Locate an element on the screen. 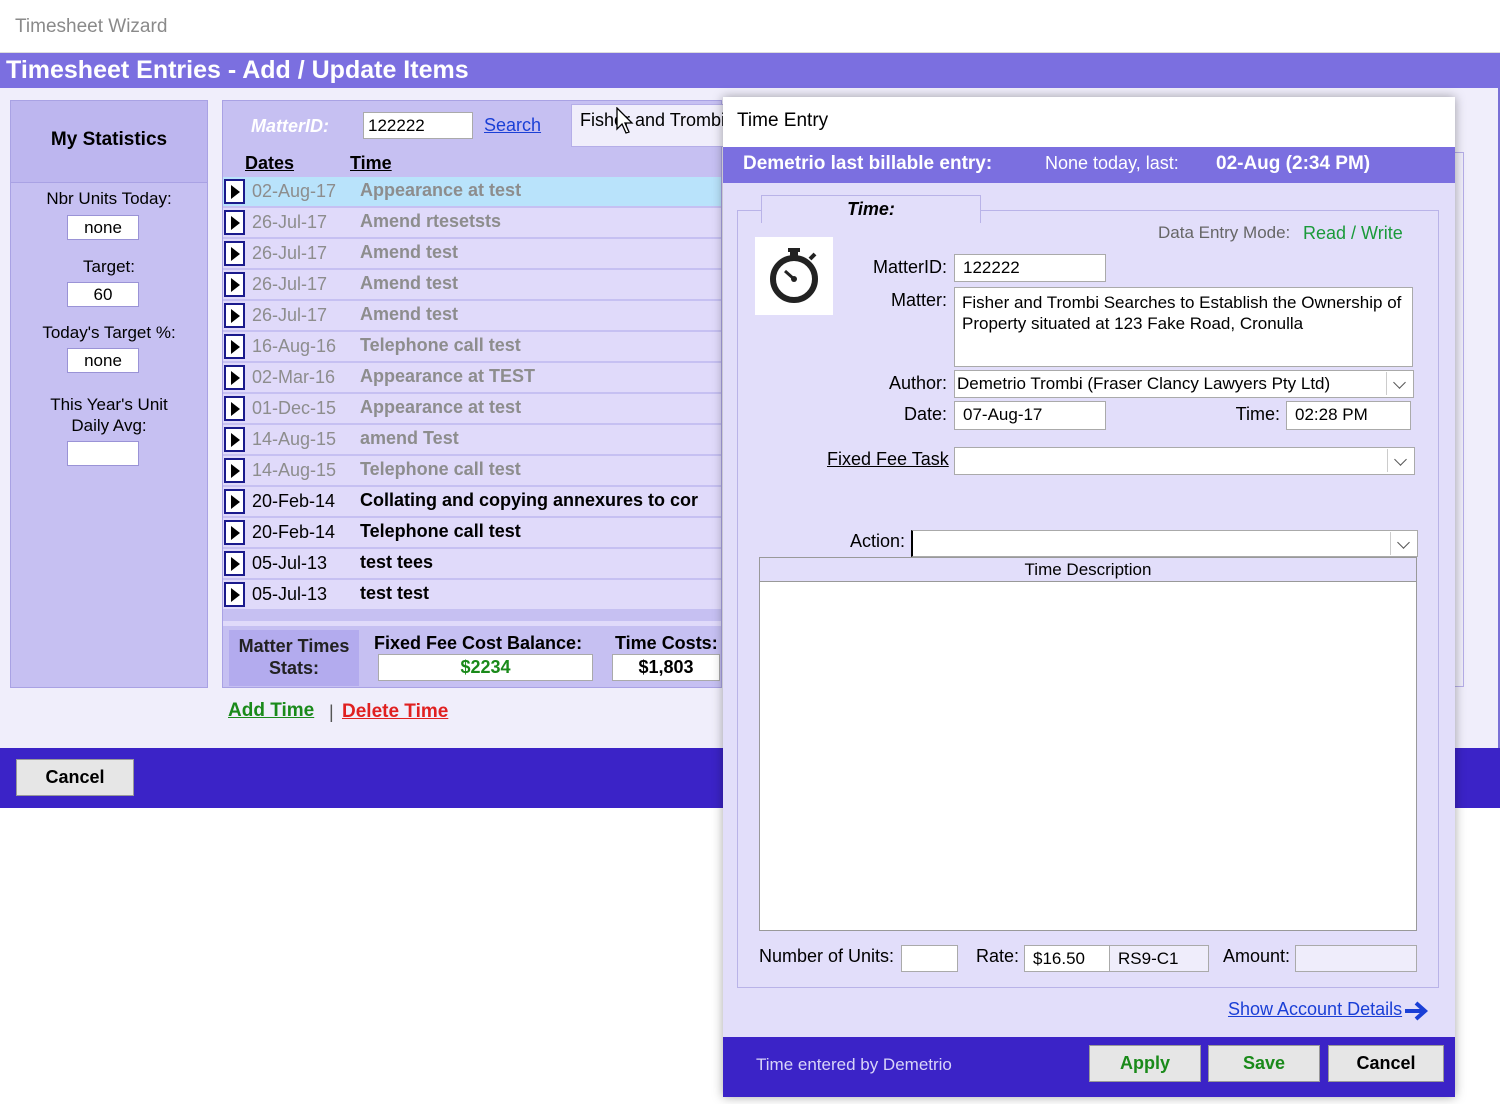  table-row: 02-Mar-16 Appearance at TEST is located at coordinates (472, 378).